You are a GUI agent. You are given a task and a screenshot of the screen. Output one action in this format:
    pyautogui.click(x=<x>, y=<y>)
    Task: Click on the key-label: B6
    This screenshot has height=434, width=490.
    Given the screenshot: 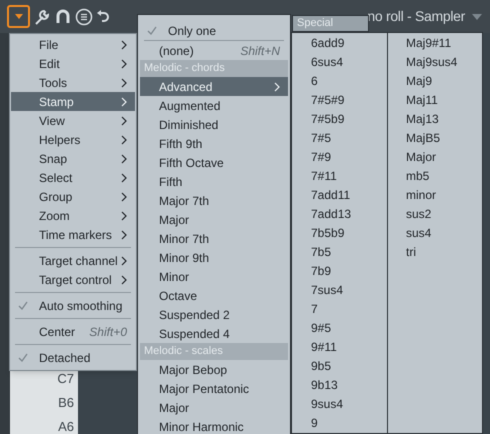 What is the action you would take?
    pyautogui.click(x=66, y=403)
    